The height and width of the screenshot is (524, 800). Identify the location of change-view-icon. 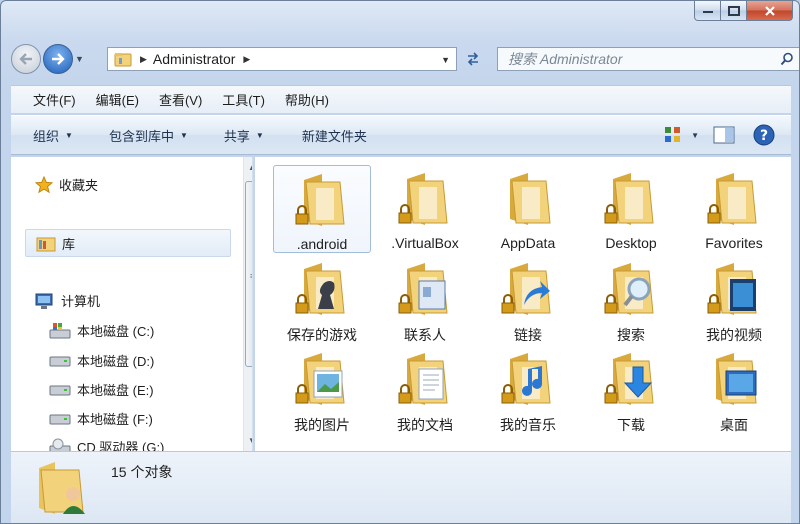
(673, 135).